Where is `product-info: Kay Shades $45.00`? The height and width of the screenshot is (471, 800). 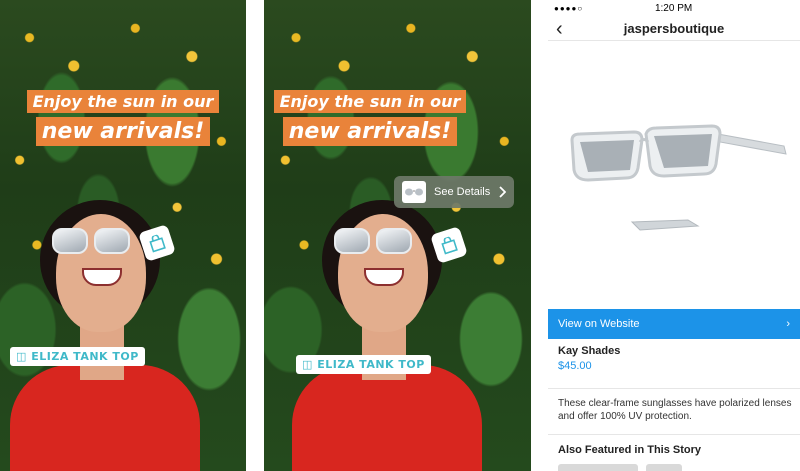
product-info: Kay Shades $45.00 is located at coordinates (677, 358).